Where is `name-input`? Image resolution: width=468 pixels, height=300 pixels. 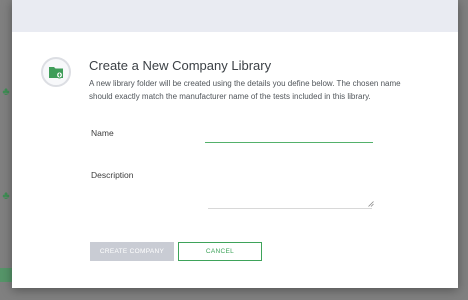 name-input is located at coordinates (289, 135).